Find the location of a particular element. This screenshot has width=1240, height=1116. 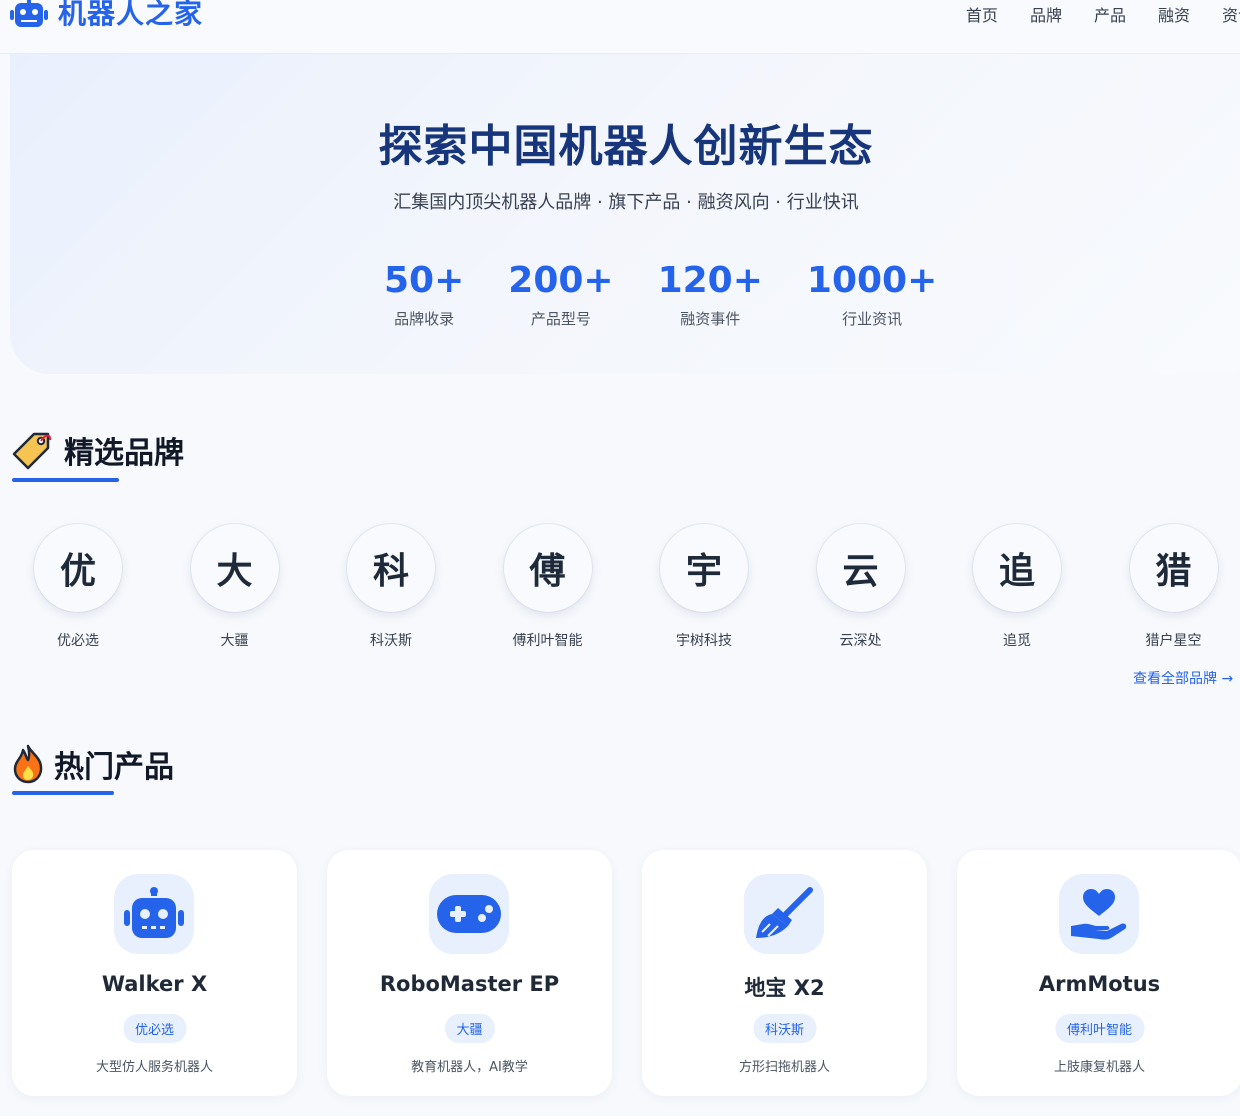

brand-name: 傅利叶智能 is located at coordinates (547, 641).